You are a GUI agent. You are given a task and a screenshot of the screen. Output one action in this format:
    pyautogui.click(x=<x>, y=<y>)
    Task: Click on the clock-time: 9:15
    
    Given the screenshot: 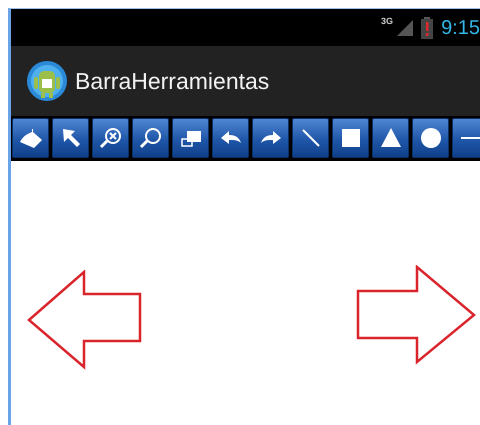 What is the action you would take?
    pyautogui.click(x=460, y=28)
    